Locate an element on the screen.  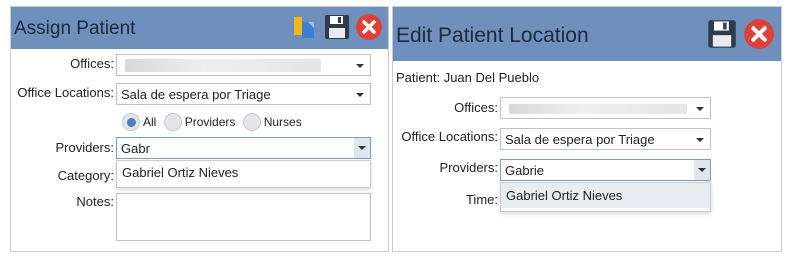
radio-all: All is located at coordinates (139, 122).